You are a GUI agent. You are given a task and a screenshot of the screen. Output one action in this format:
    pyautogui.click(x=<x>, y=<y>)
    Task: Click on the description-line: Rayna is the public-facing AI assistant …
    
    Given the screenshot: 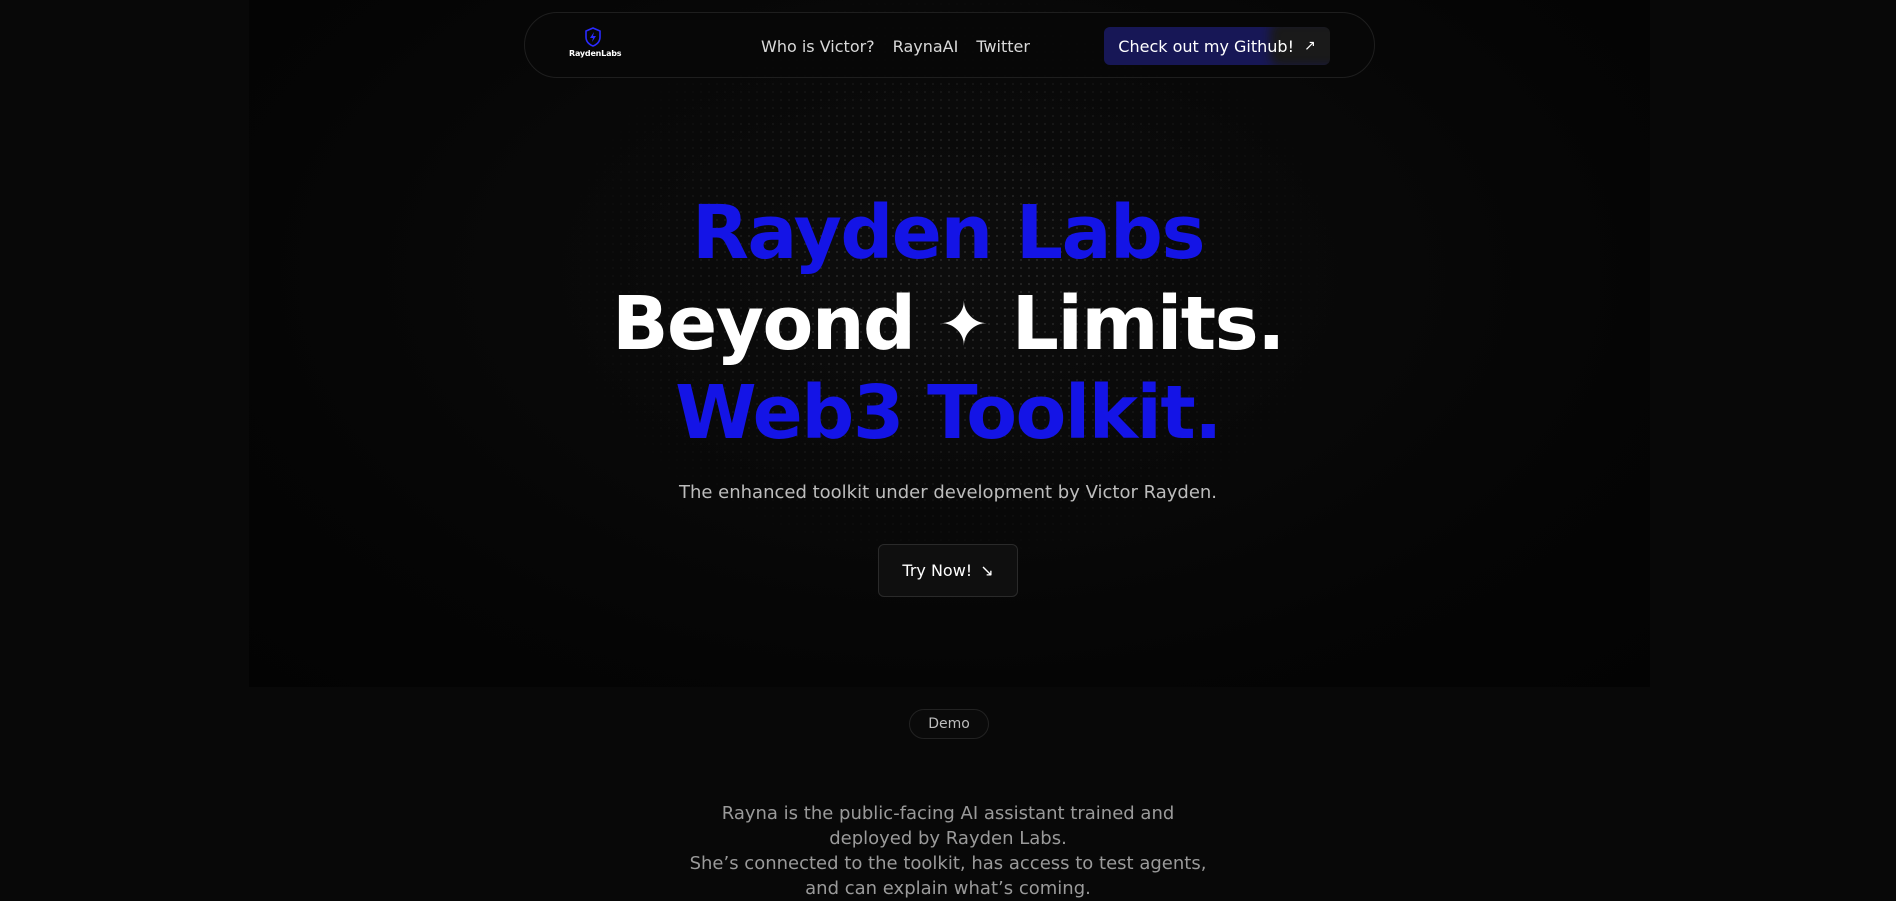 What is the action you would take?
    pyautogui.click(x=948, y=813)
    